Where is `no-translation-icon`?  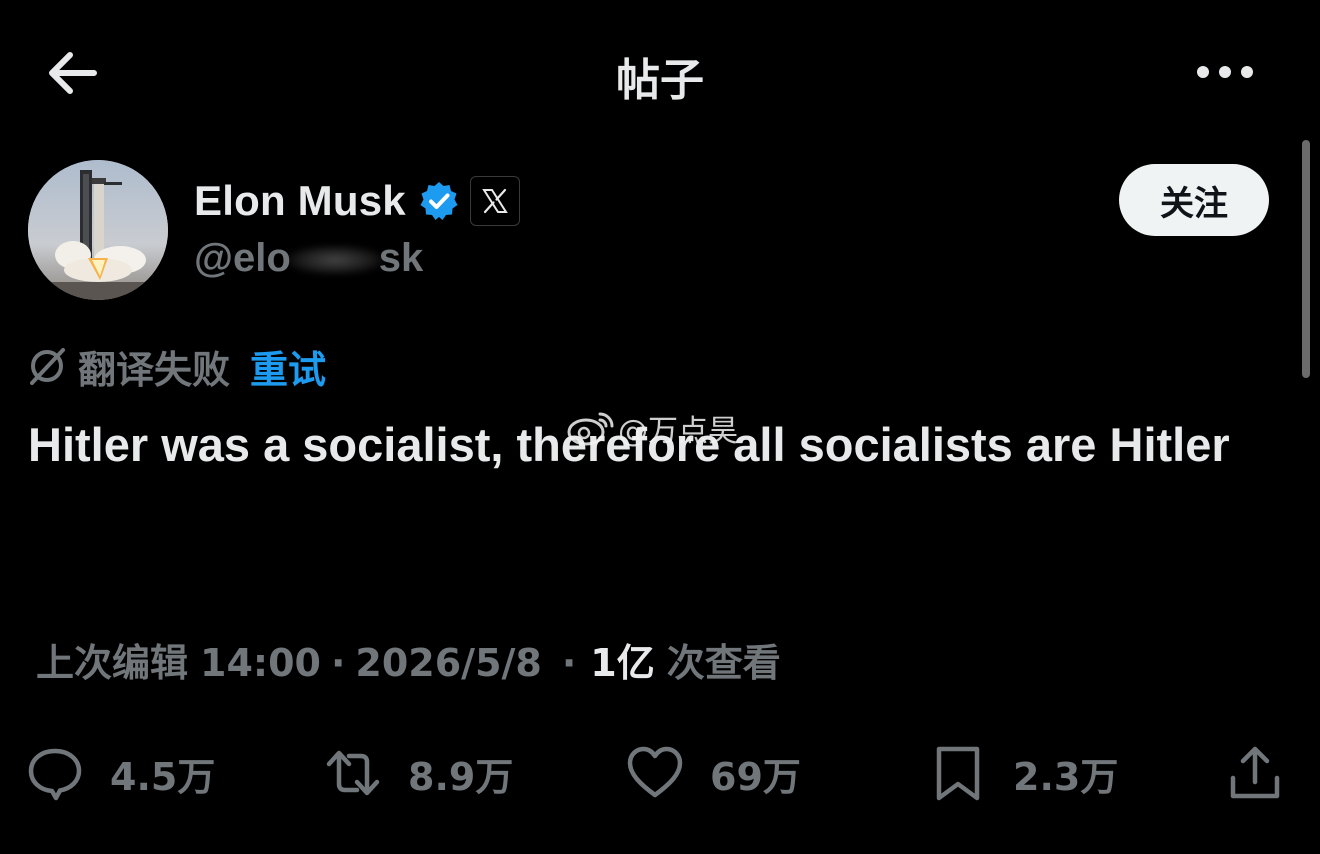 no-translation-icon is located at coordinates (47, 366).